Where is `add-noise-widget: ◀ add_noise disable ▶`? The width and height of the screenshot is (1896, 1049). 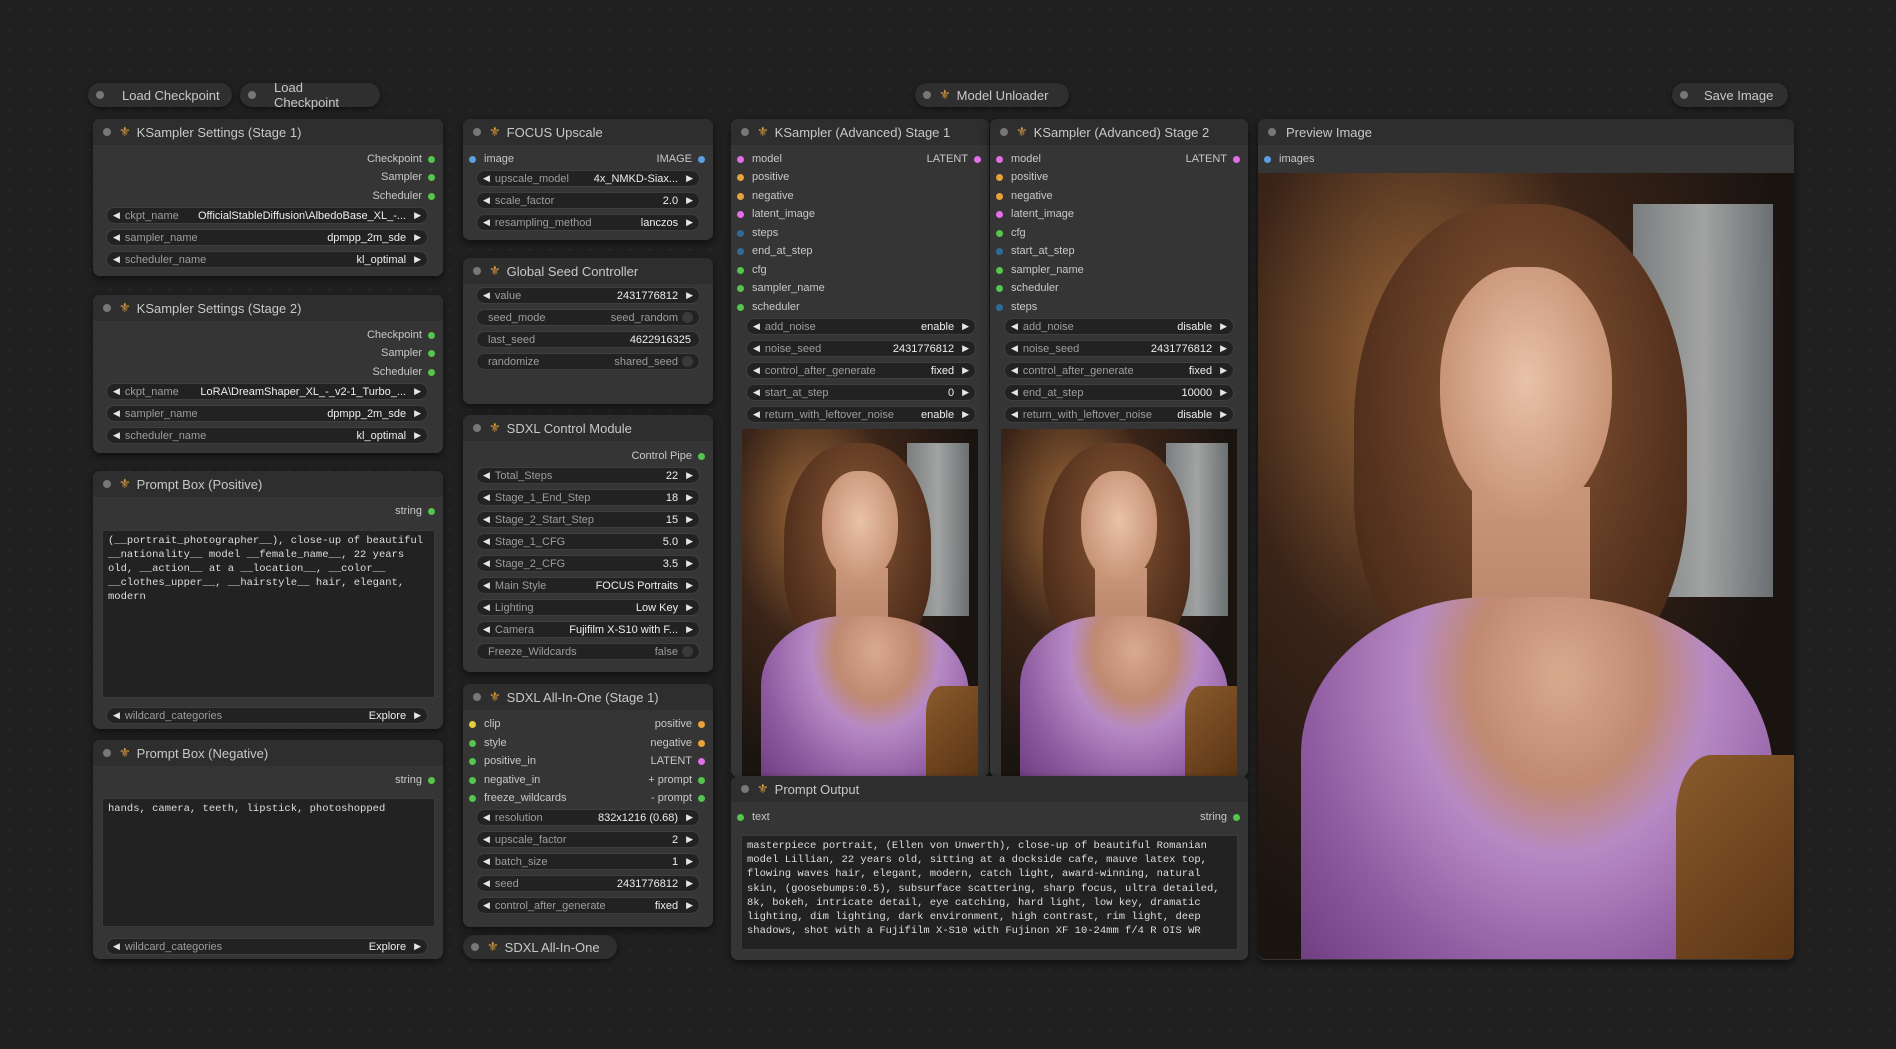 add-noise-widget: ◀ add_noise disable ▶ is located at coordinates (1119, 326).